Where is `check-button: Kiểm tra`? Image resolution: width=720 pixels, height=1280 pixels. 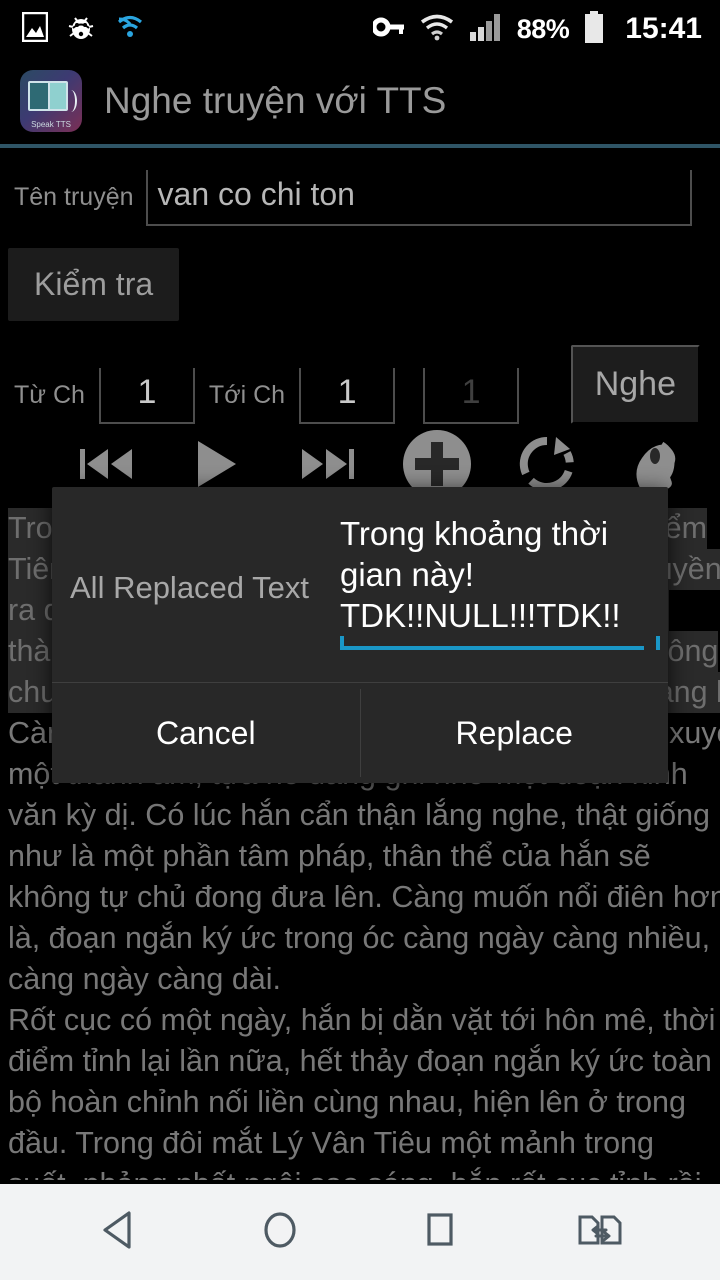
check-button: Kiểm tra is located at coordinates (94, 284).